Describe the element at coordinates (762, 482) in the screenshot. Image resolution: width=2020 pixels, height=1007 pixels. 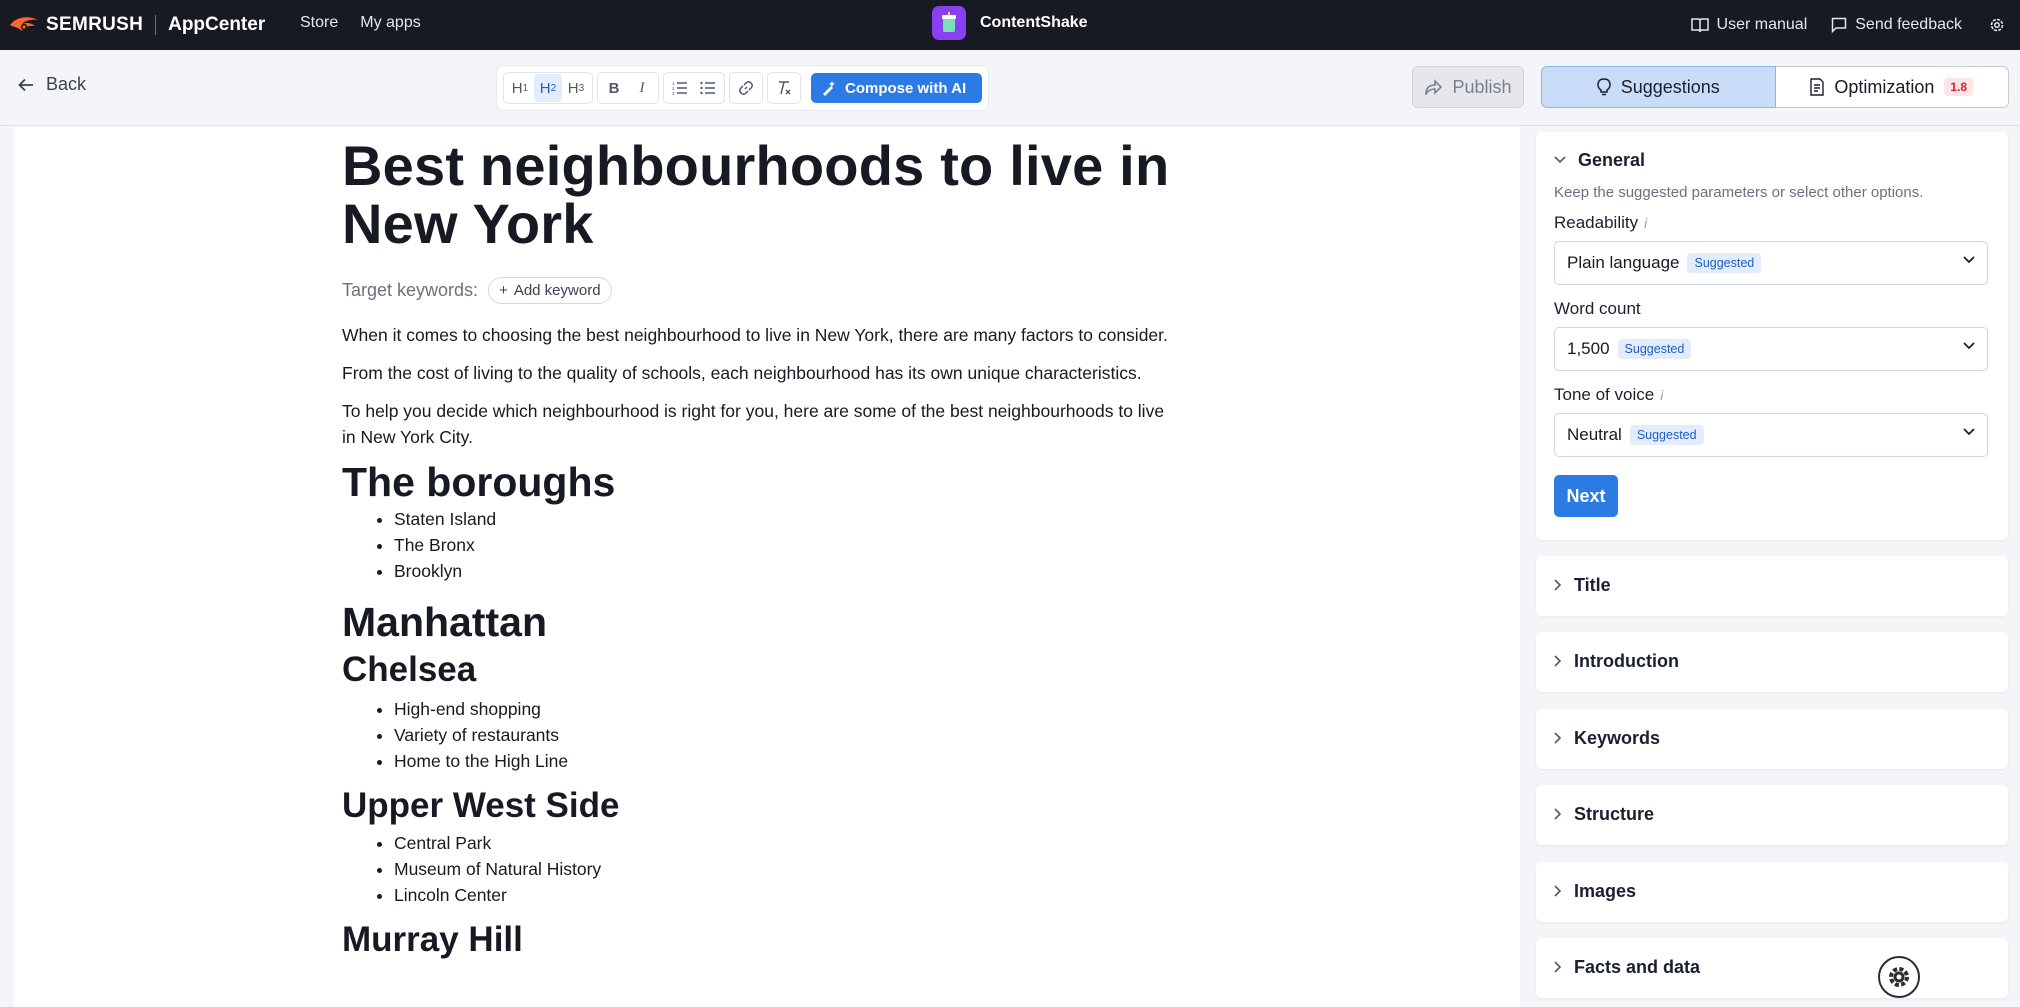
I see `heading-boroughs: The boroughs` at that location.